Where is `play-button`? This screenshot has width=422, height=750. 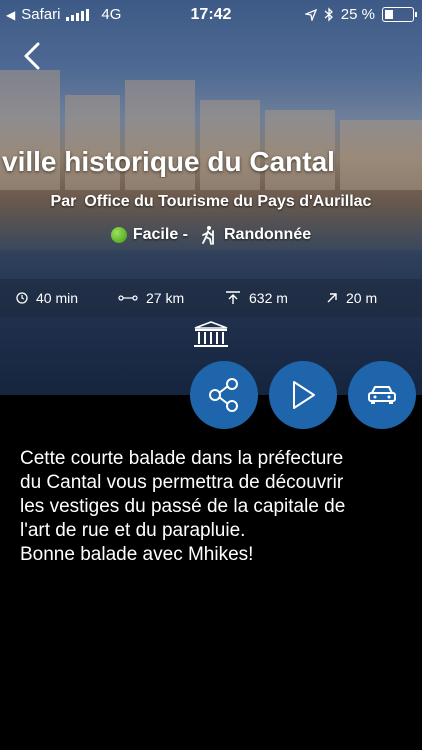 play-button is located at coordinates (303, 395).